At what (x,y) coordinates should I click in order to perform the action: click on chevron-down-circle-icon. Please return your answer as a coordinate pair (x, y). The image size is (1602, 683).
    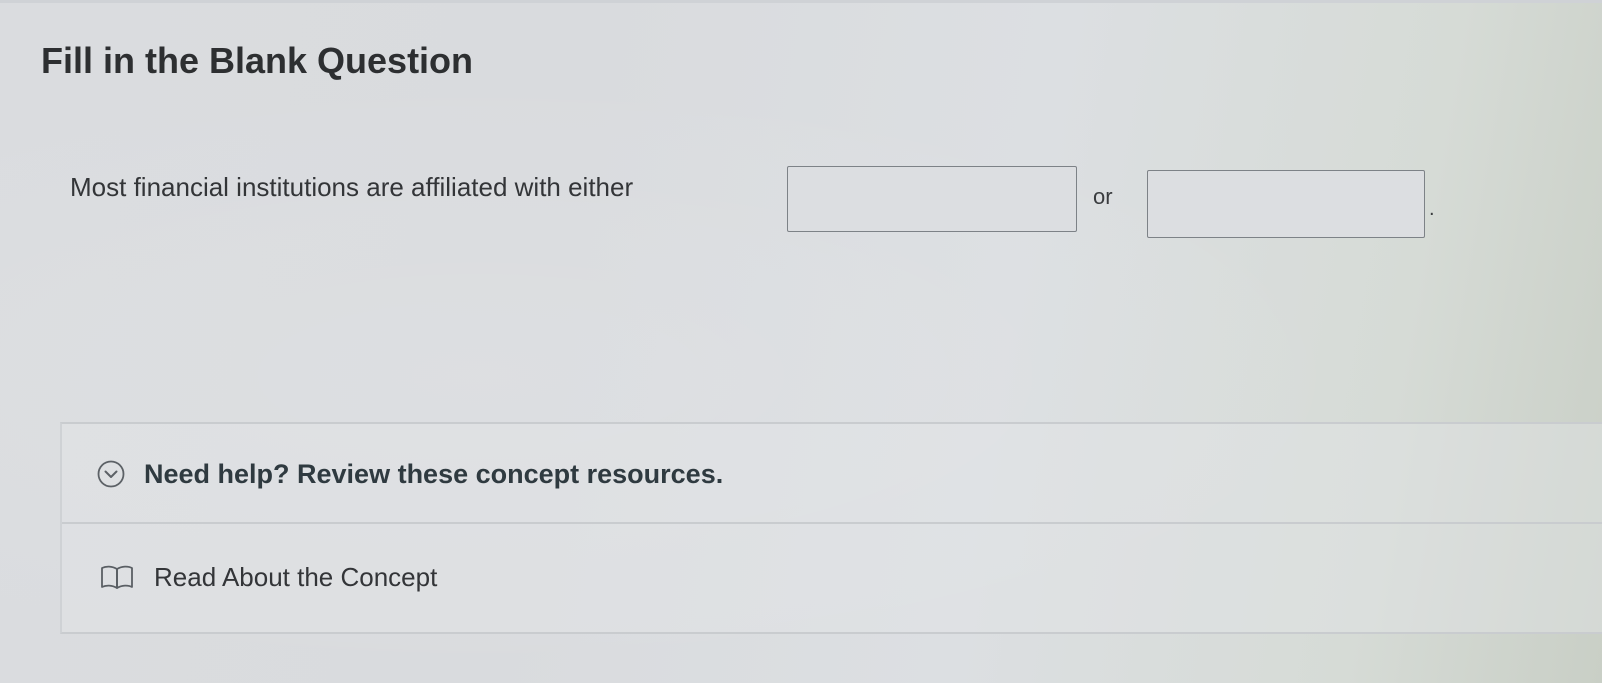
    Looking at the image, I should click on (111, 474).